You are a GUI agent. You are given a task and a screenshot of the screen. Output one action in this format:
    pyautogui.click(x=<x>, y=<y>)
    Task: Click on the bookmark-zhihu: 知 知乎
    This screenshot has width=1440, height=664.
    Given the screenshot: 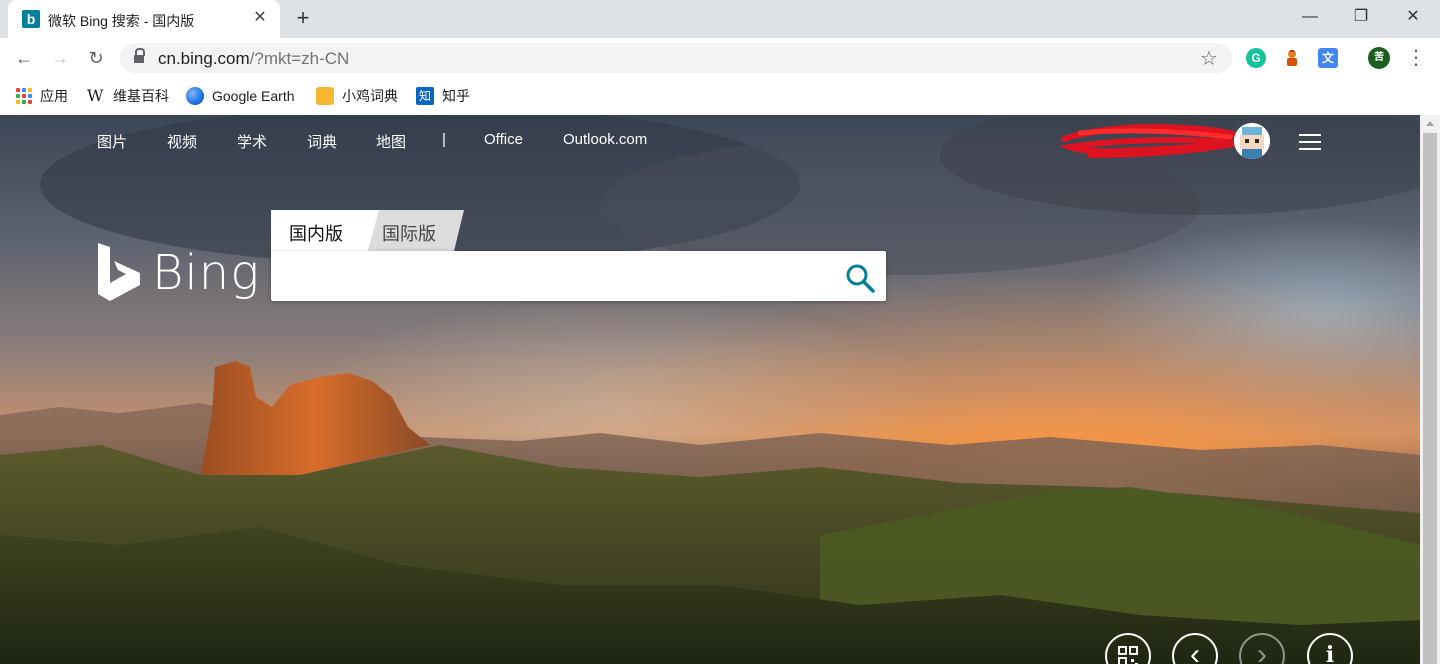 What is the action you would take?
    pyautogui.click(x=443, y=96)
    